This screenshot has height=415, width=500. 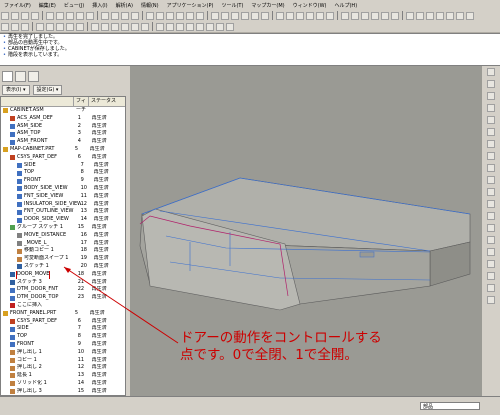 I want to click on annotation-text: ドアーの動作をコントロールする 点です。0で全閉、1で全開。, so click(x=281, y=347).